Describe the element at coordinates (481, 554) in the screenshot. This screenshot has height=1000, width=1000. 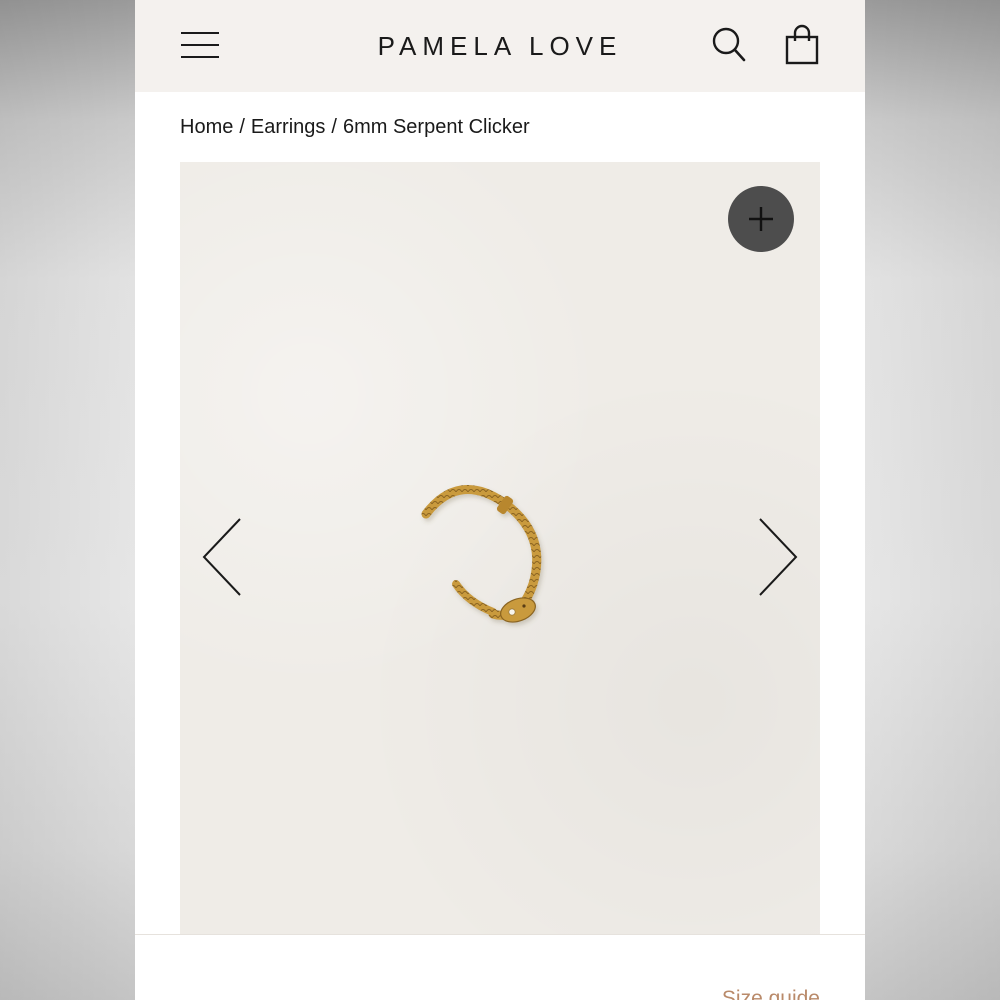
I see `serpent-earring-image` at that location.